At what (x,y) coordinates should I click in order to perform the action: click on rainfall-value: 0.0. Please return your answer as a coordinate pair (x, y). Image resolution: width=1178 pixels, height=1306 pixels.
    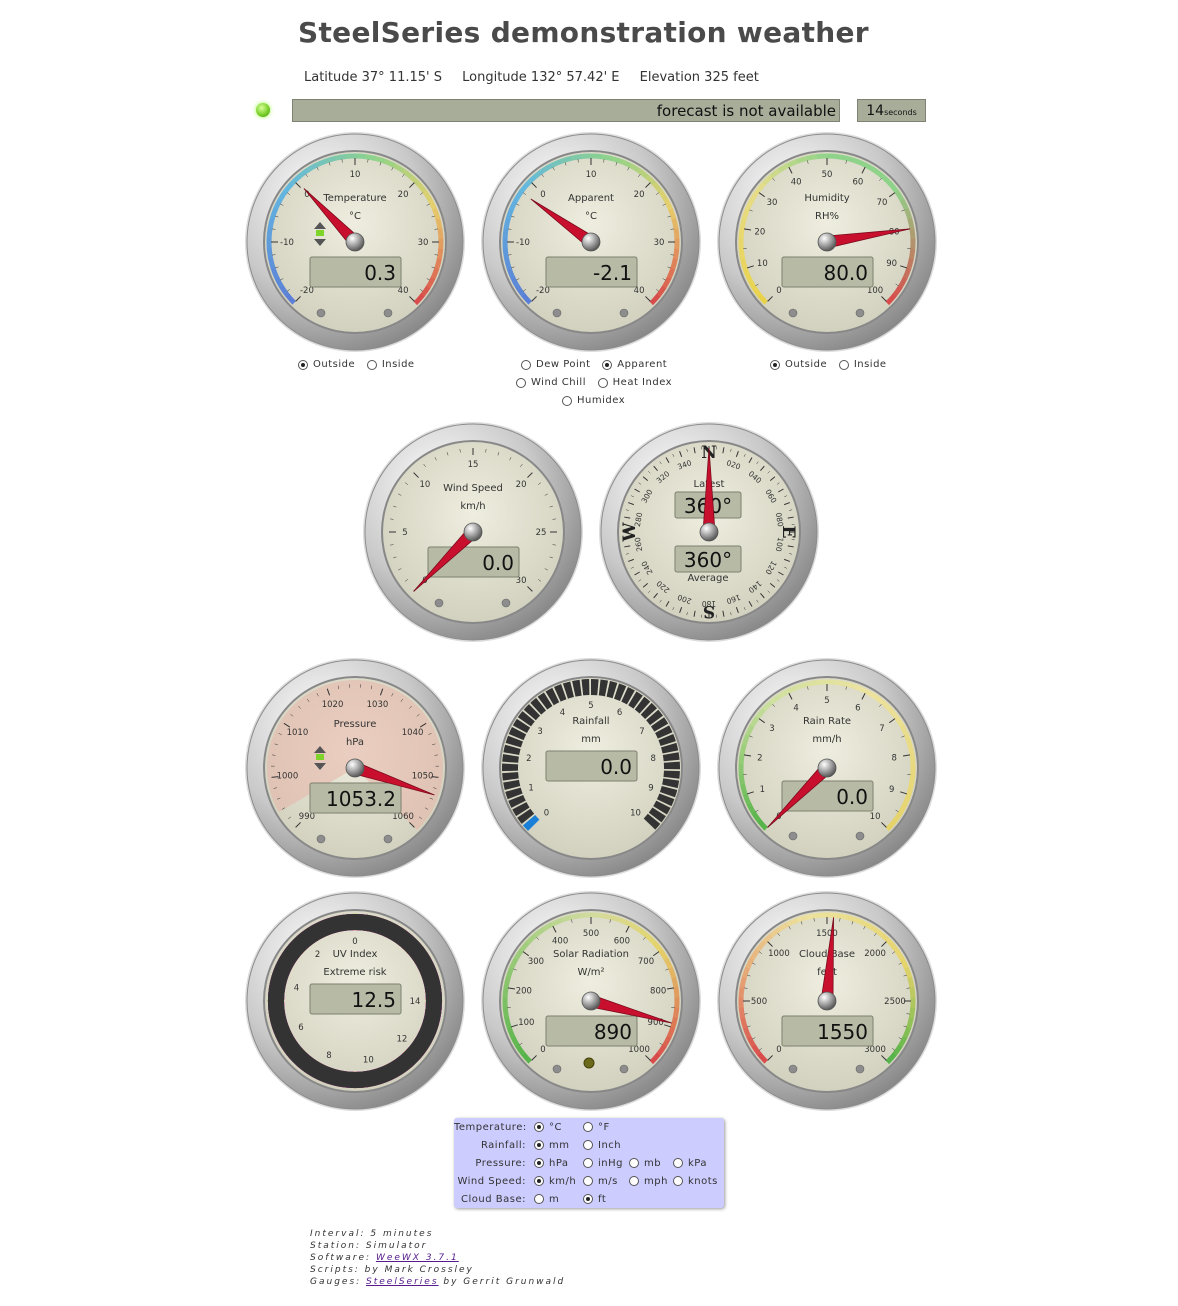
    Looking at the image, I should click on (616, 767).